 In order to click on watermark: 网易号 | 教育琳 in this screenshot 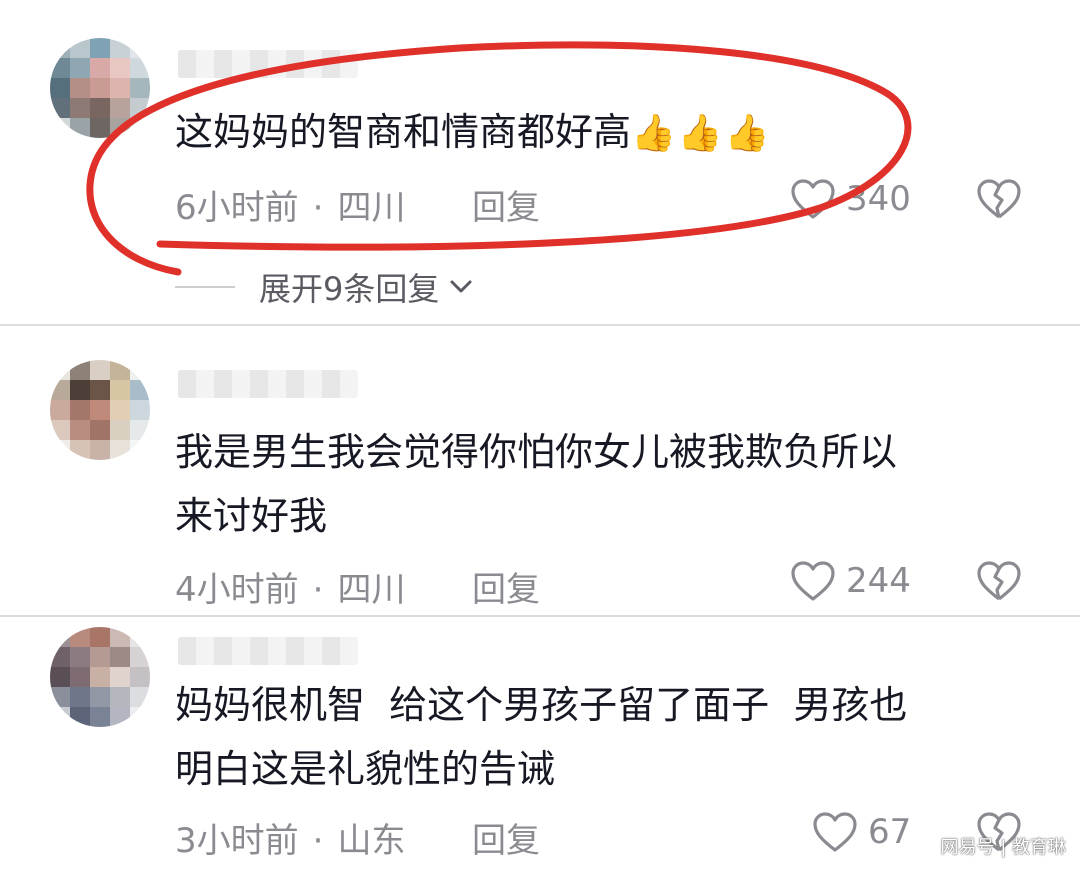, I will do `click(1003, 847)`.